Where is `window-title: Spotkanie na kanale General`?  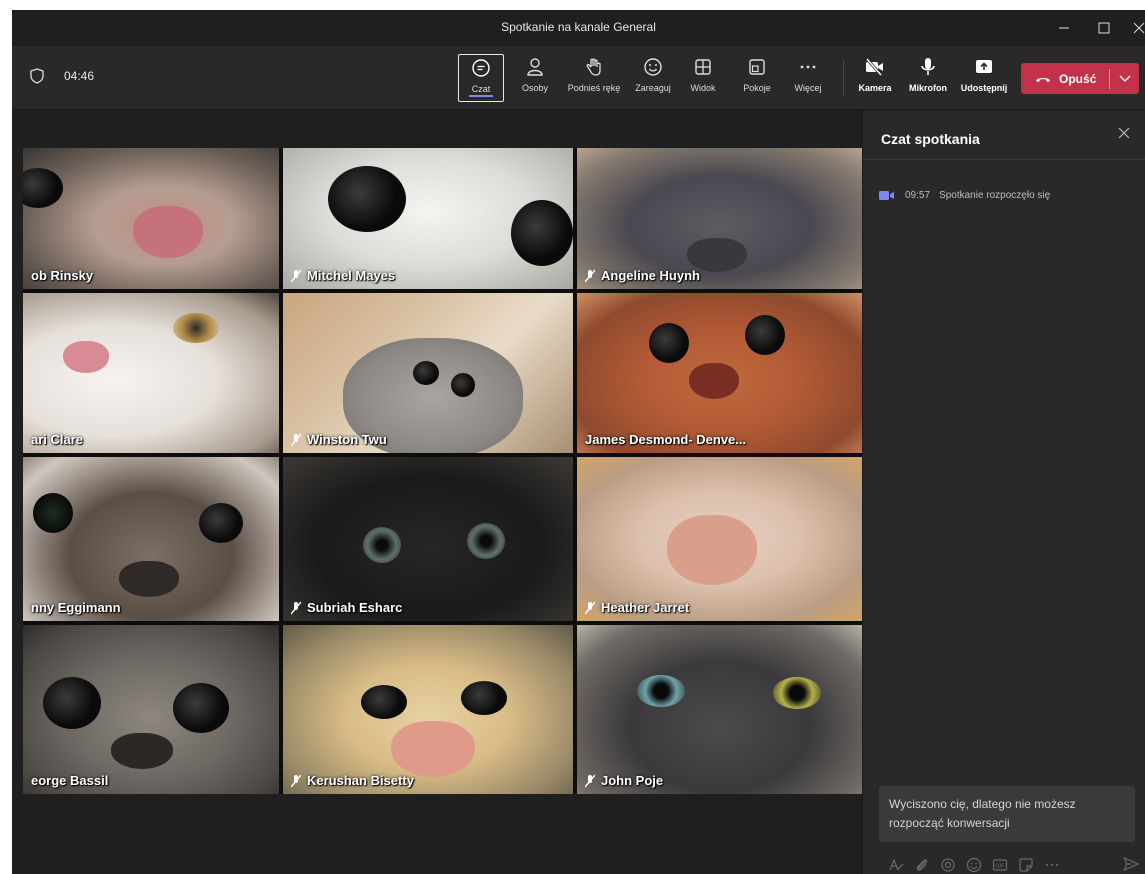 window-title: Spotkanie na kanale General is located at coordinates (578, 27).